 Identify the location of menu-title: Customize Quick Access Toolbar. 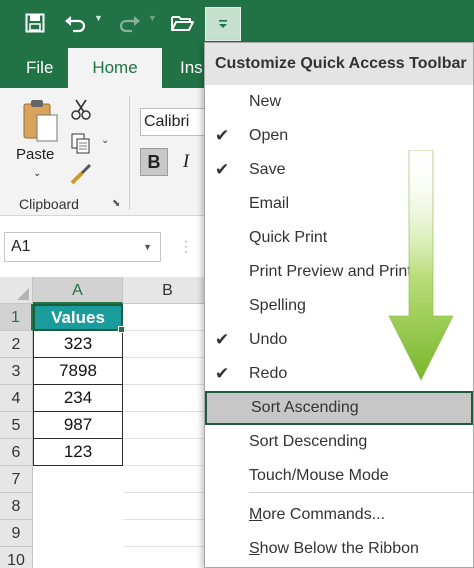
(339, 64).